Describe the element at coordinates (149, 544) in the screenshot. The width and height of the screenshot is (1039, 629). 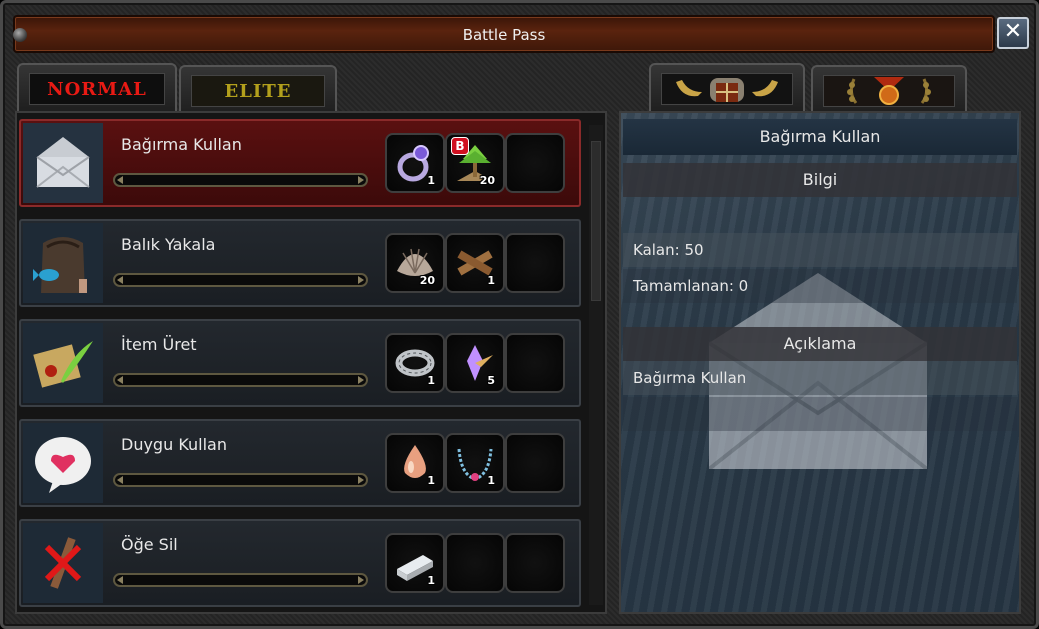
I see `quest-name: Öğe Sil` at that location.